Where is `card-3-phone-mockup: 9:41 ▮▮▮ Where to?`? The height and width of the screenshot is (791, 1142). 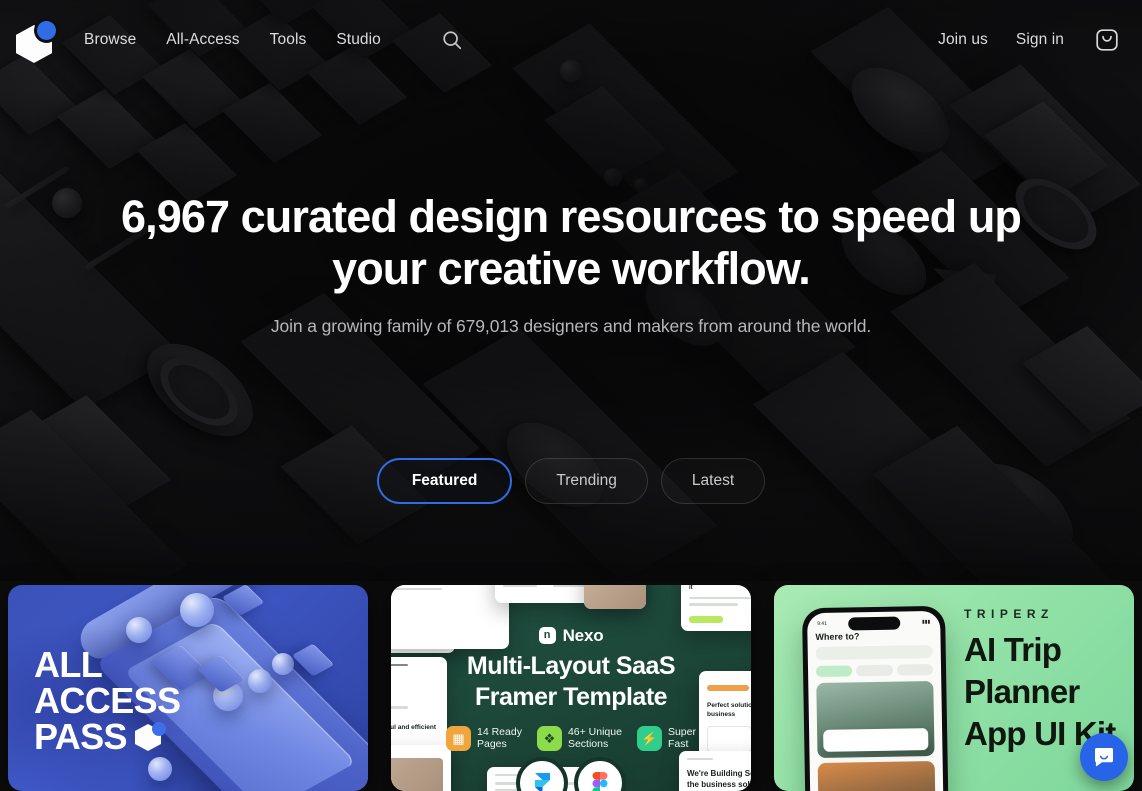
card-3-phone-mockup: 9:41 ▮▮▮ Where to? is located at coordinates (875, 698).